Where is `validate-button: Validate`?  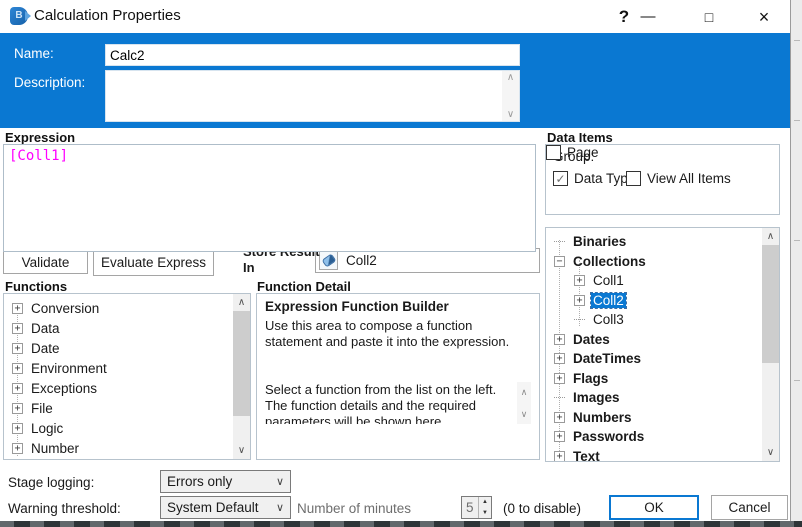 validate-button: Validate is located at coordinates (45, 262).